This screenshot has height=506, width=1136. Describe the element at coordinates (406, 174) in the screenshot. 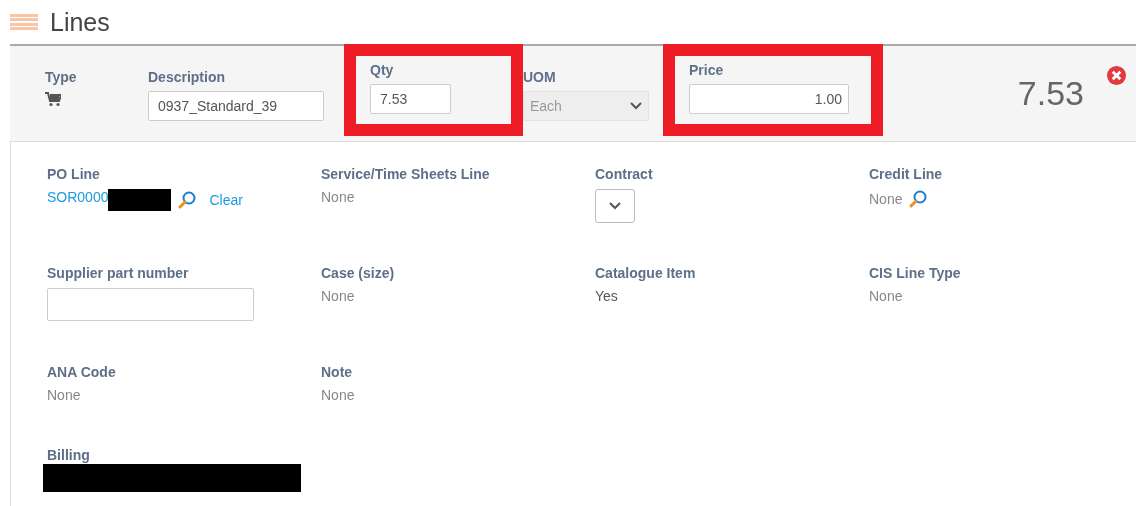

I see `field-label: Service/Time Sheets Line` at that location.